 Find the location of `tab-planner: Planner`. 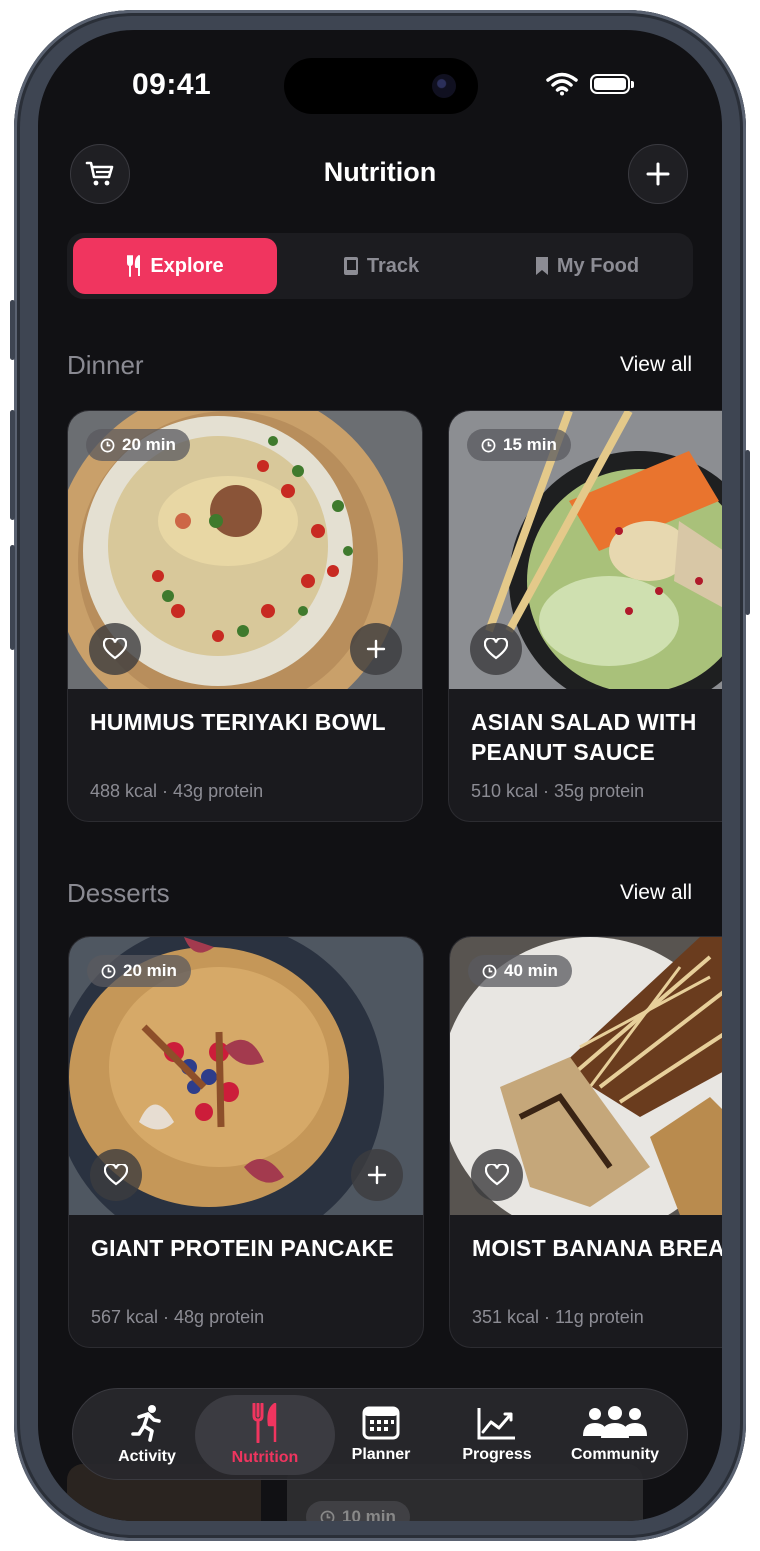

tab-planner: Planner is located at coordinates (381, 1435).